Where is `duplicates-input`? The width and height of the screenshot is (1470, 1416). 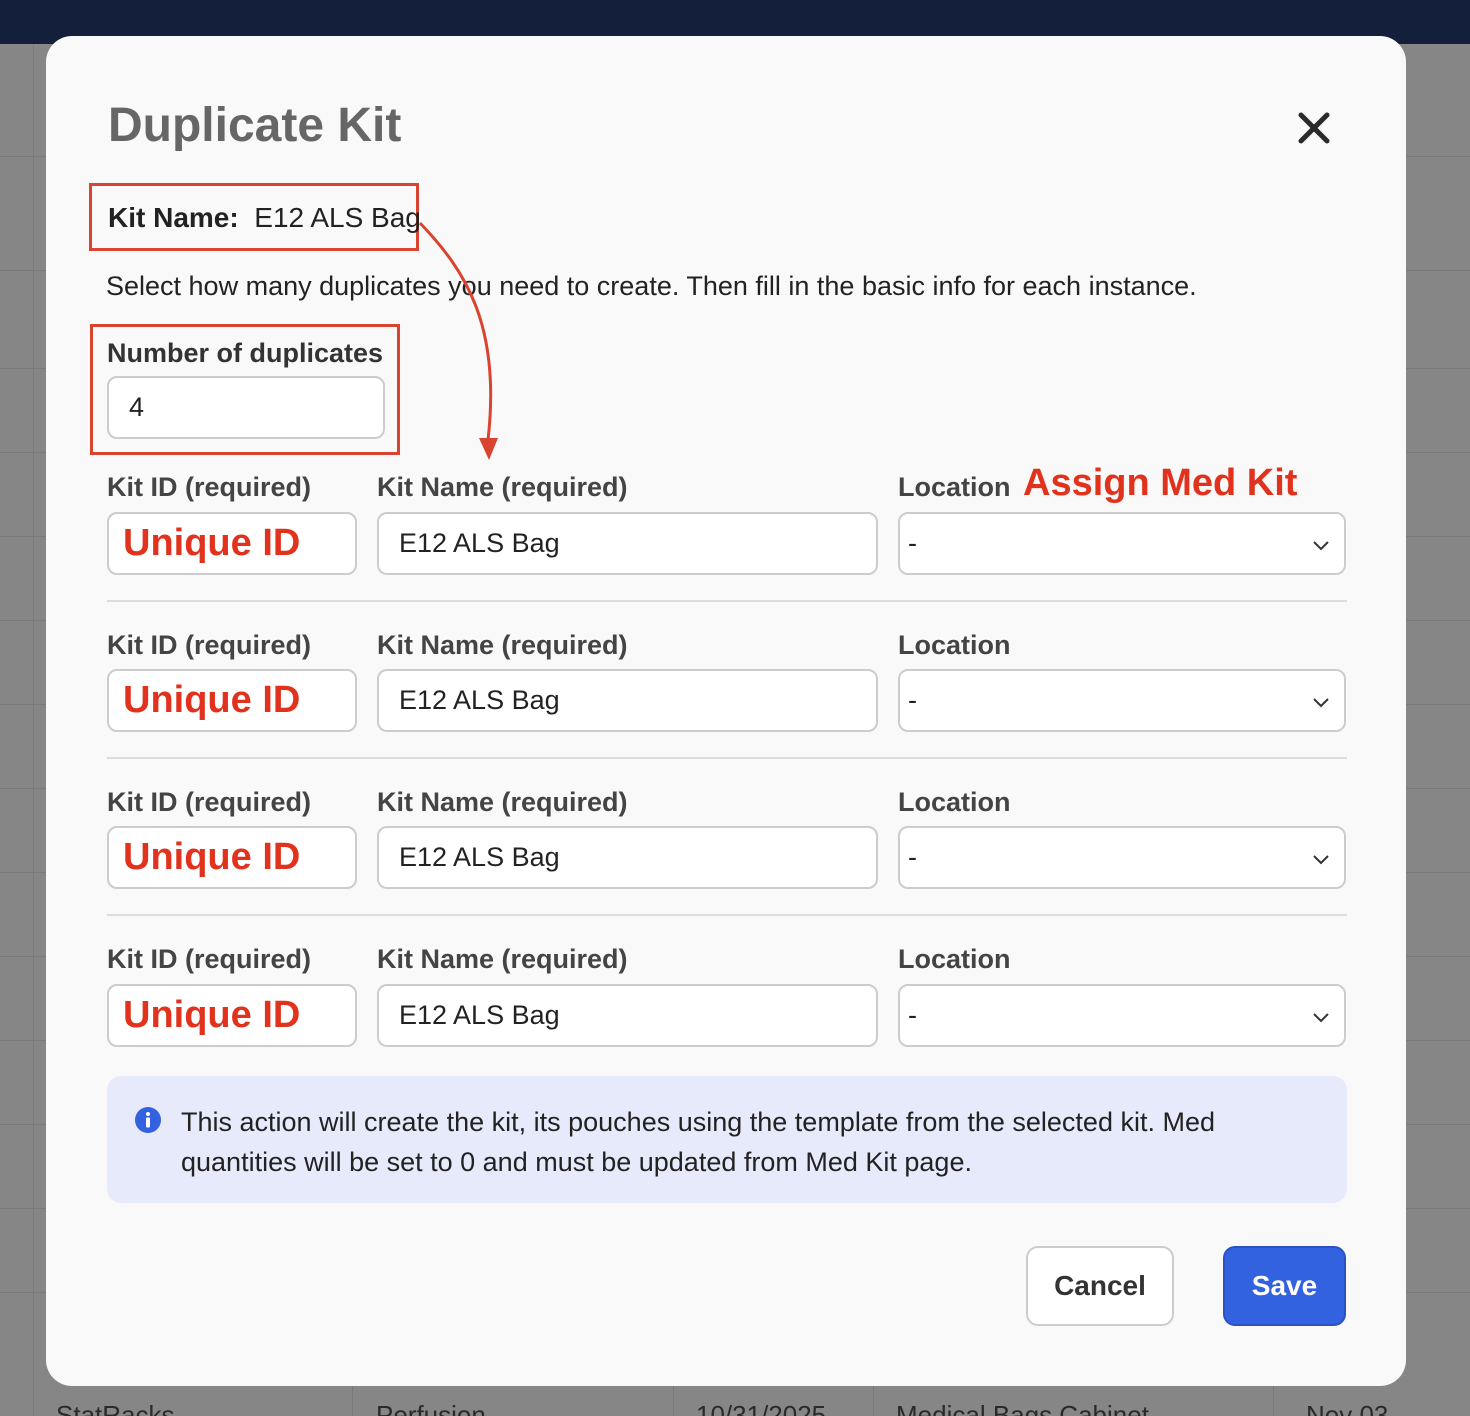
duplicates-input is located at coordinates (246, 407).